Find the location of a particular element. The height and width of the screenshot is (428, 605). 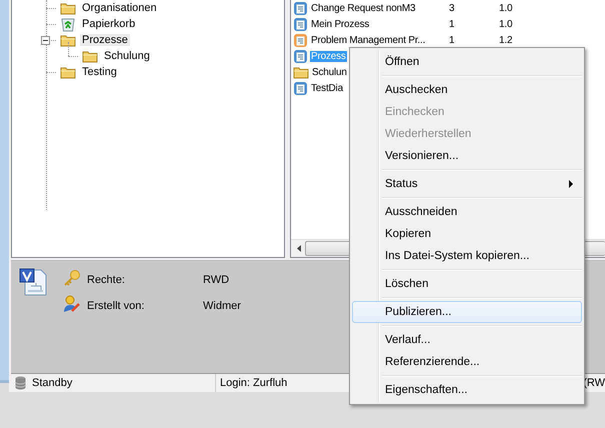

menu-item: Löschen is located at coordinates (467, 284).